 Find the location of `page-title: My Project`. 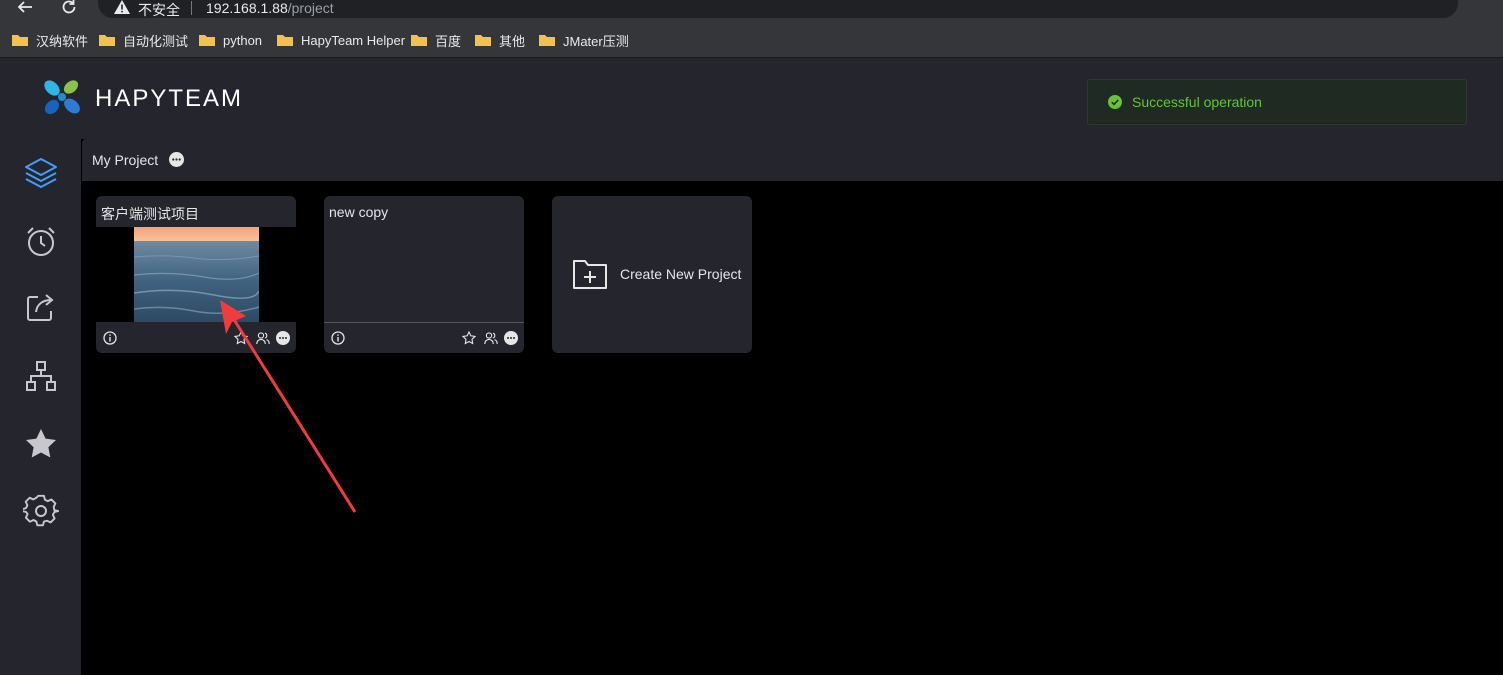

page-title: My Project is located at coordinates (125, 160).